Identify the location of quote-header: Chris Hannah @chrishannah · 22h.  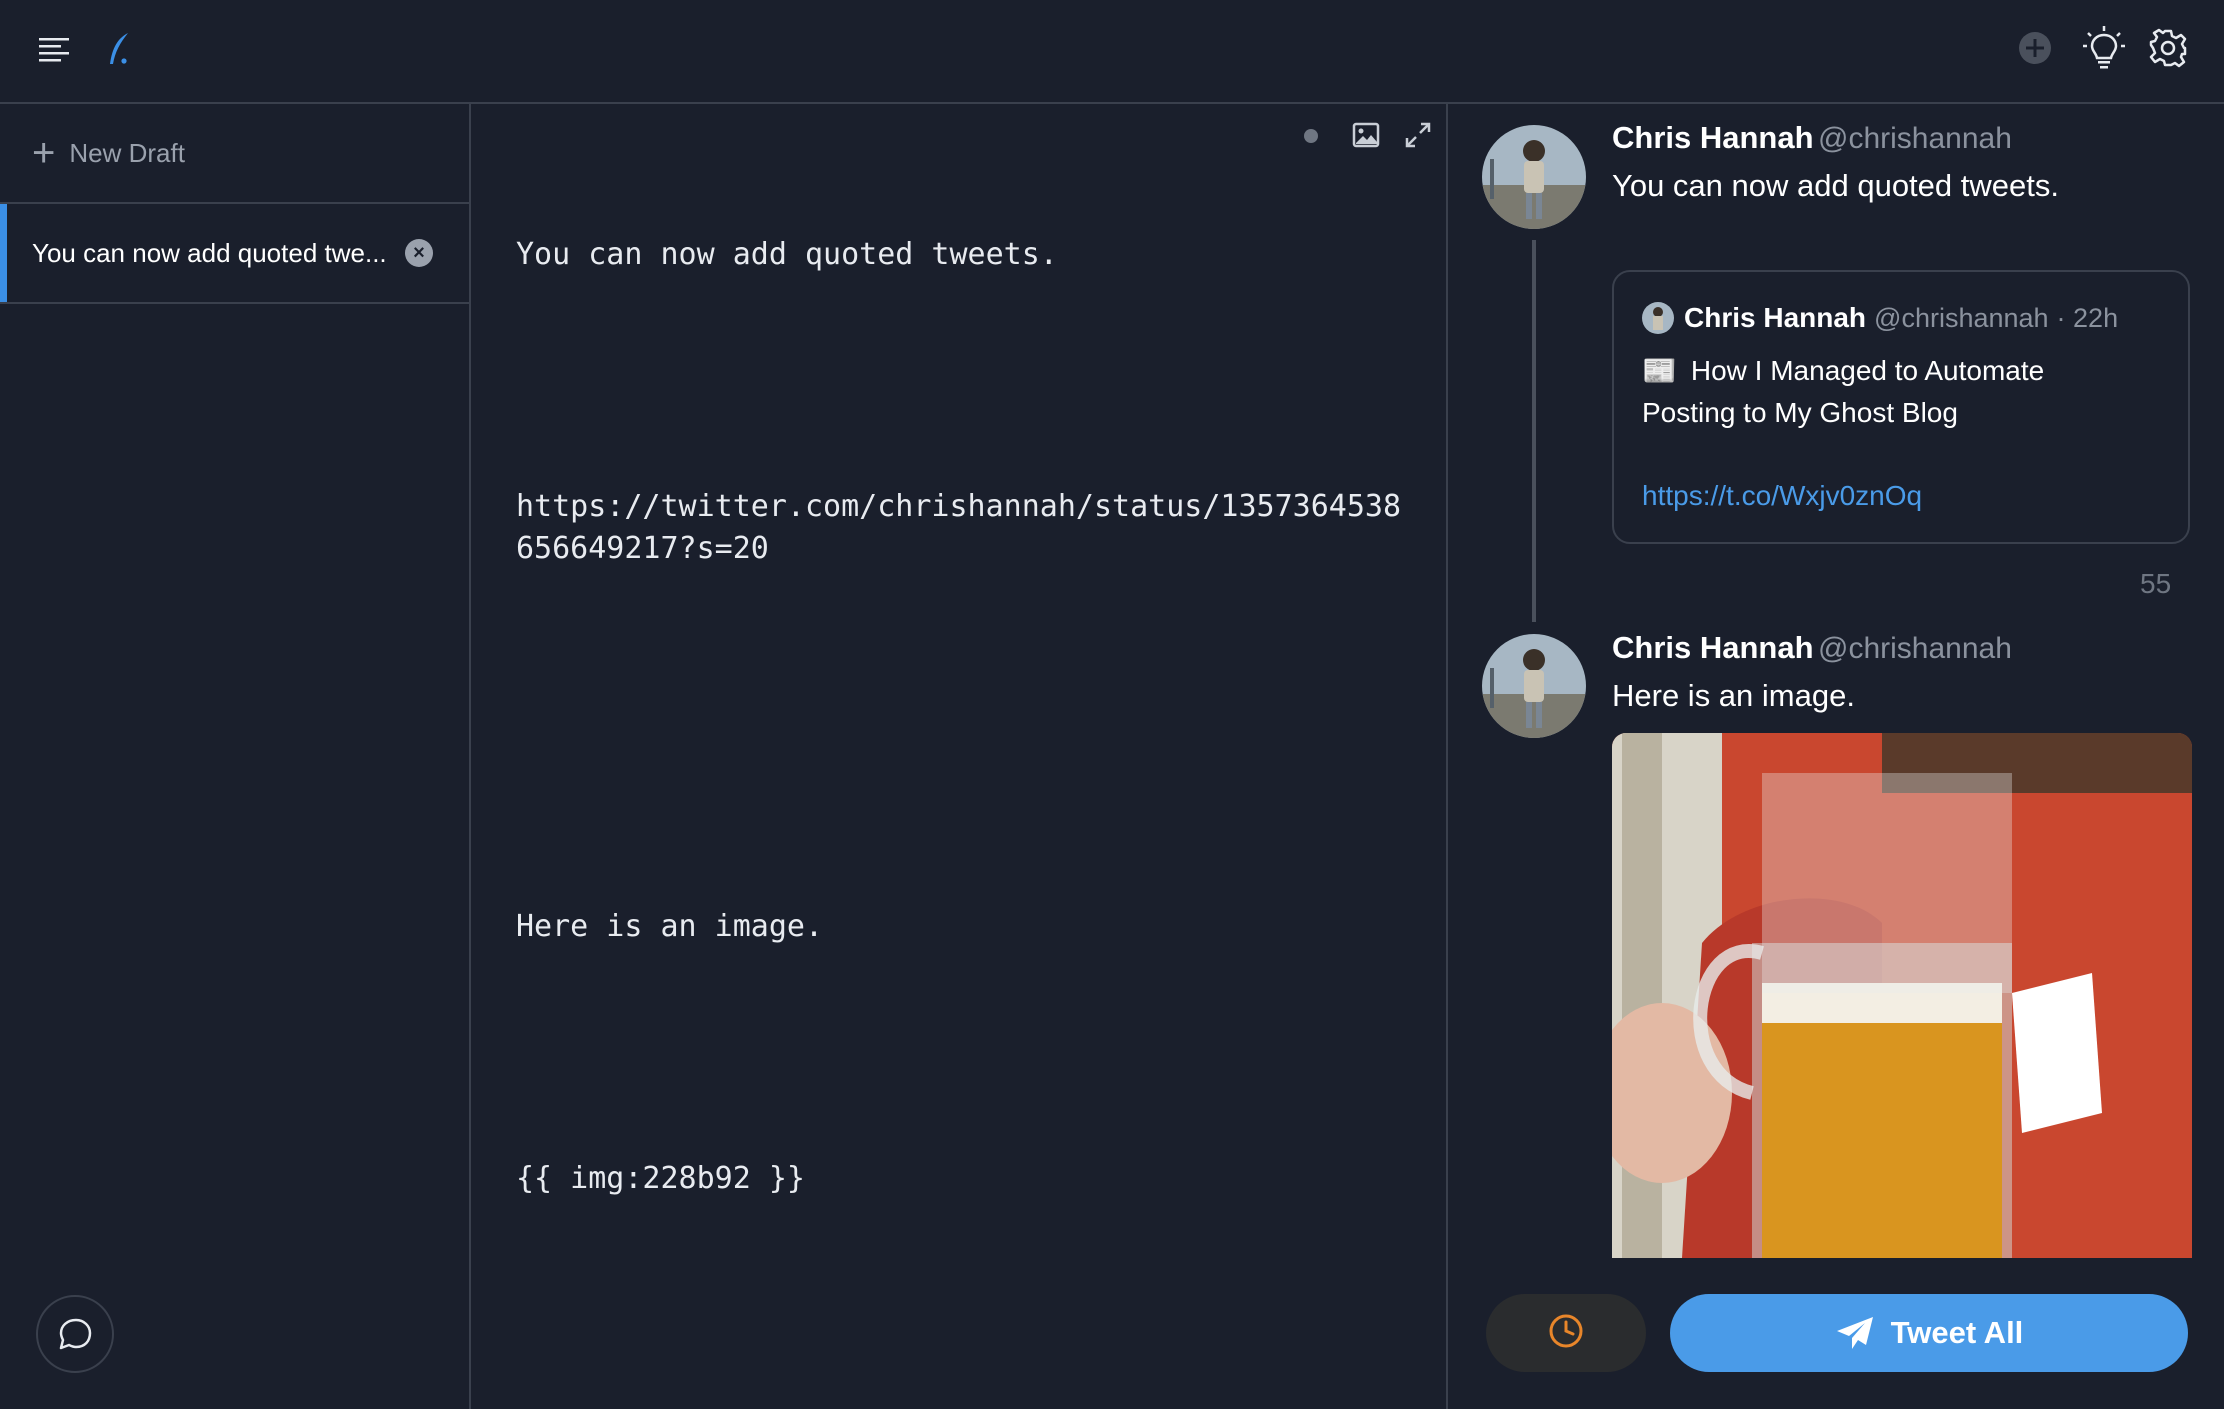
(1880, 318).